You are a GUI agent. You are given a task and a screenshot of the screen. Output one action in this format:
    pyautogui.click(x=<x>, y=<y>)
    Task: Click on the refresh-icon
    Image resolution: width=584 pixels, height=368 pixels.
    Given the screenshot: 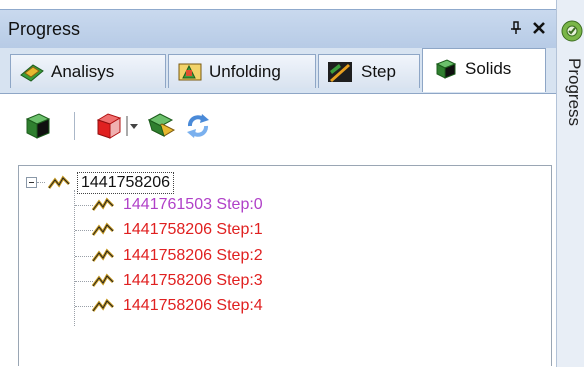 What is the action you would take?
    pyautogui.click(x=198, y=126)
    